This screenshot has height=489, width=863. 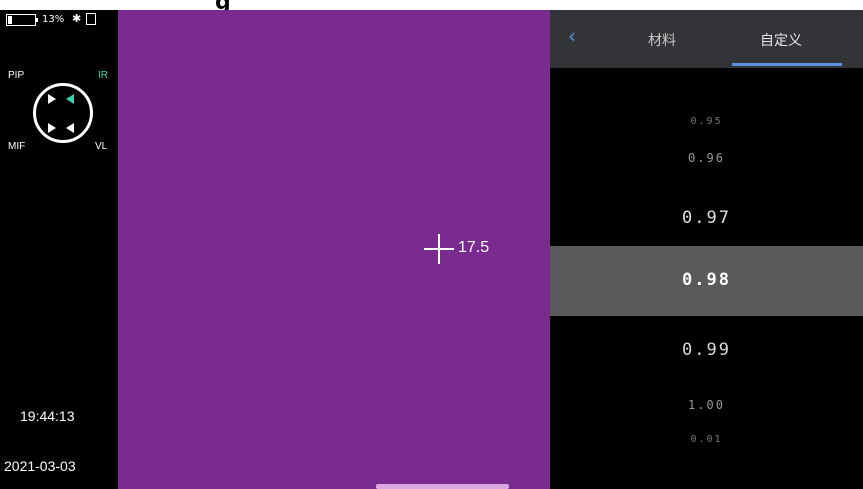 I want to click on battery-fill, so click(x=10, y=20).